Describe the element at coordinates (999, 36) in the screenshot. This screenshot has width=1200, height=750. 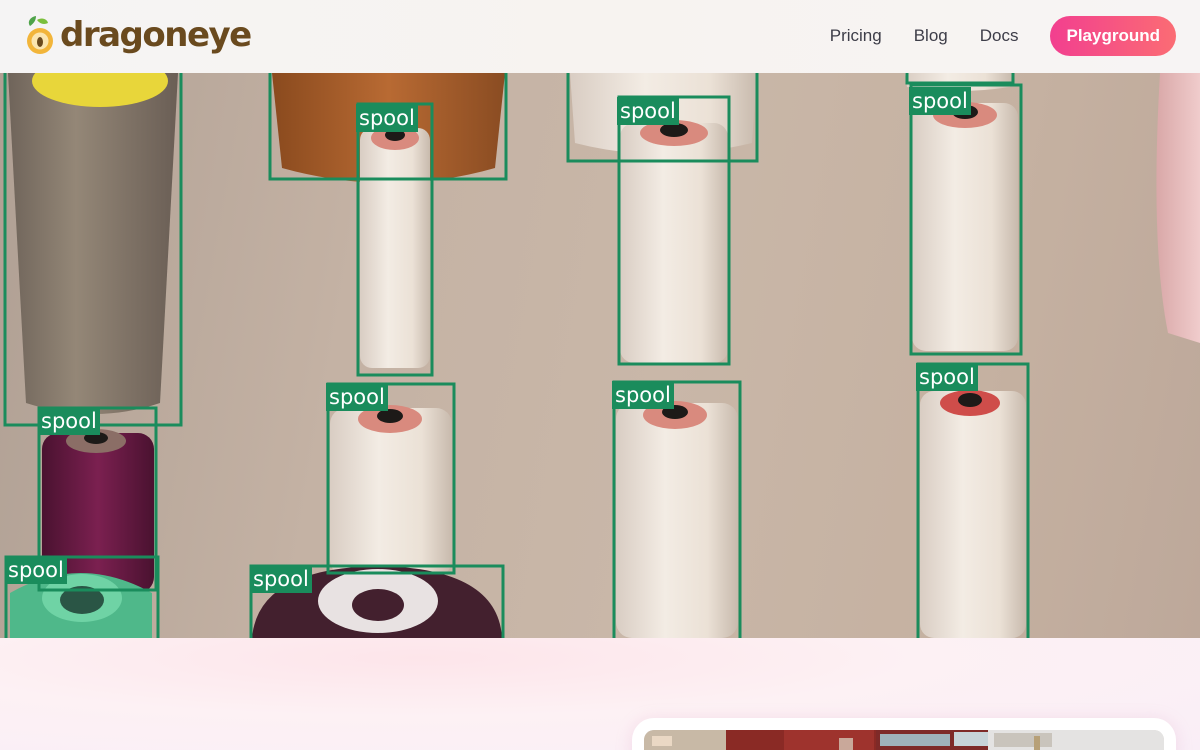
I see `nav-link-docs: Docs` at that location.